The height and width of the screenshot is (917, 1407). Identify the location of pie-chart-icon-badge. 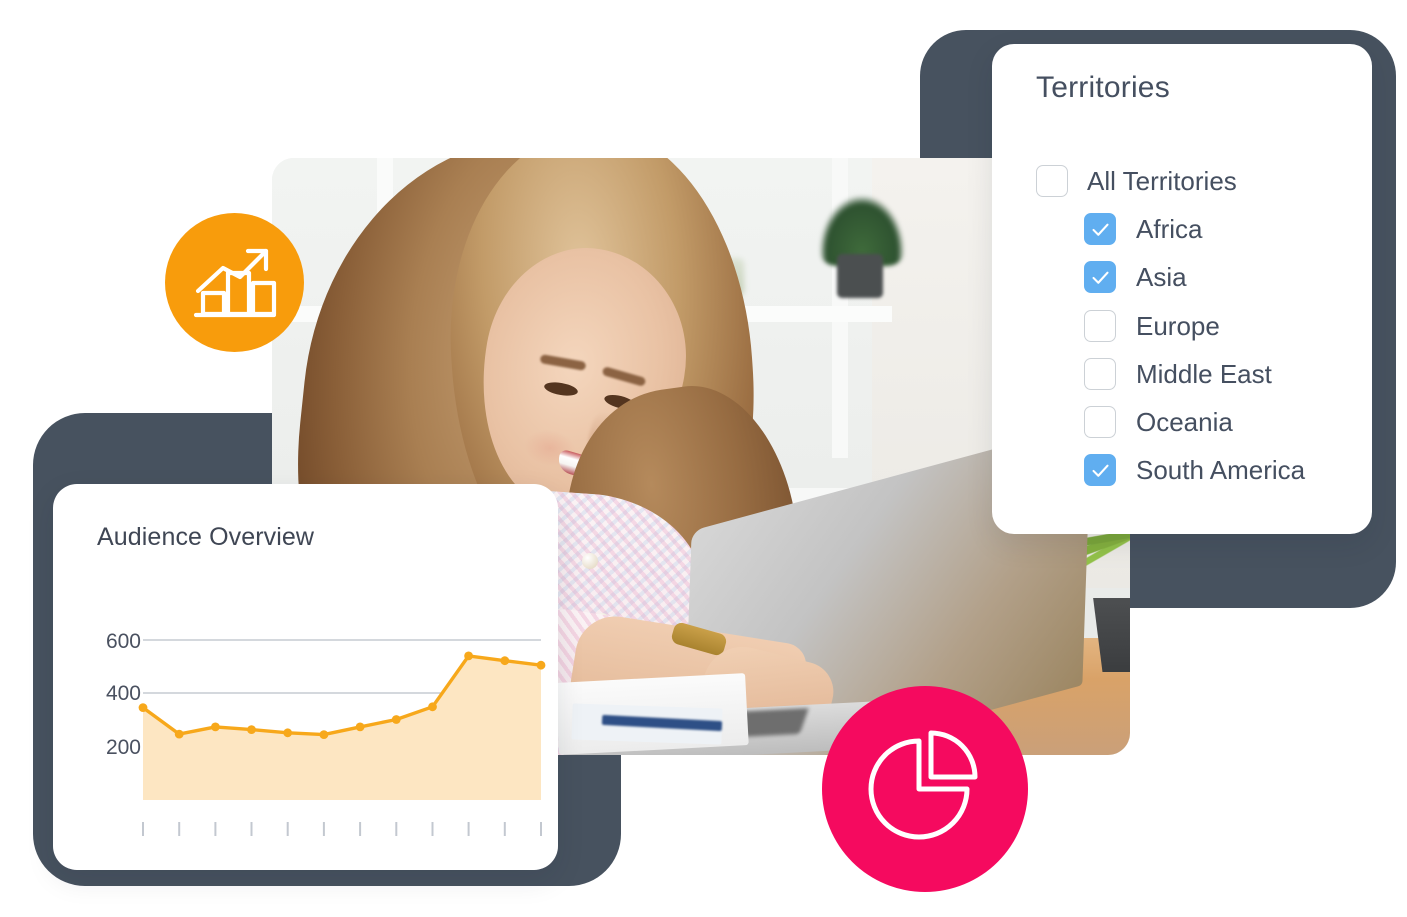
(925, 789).